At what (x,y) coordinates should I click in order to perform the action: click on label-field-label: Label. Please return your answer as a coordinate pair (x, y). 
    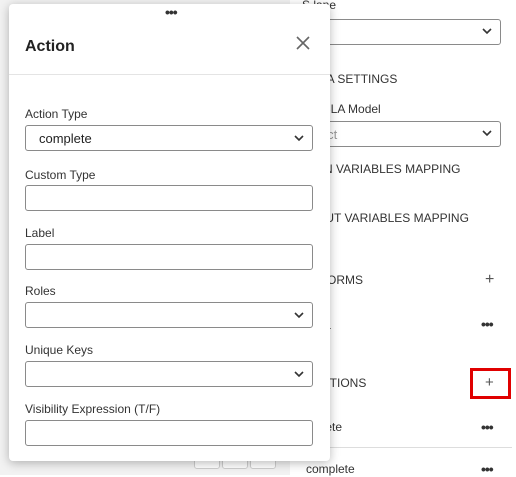
    Looking at the image, I should click on (40, 233).